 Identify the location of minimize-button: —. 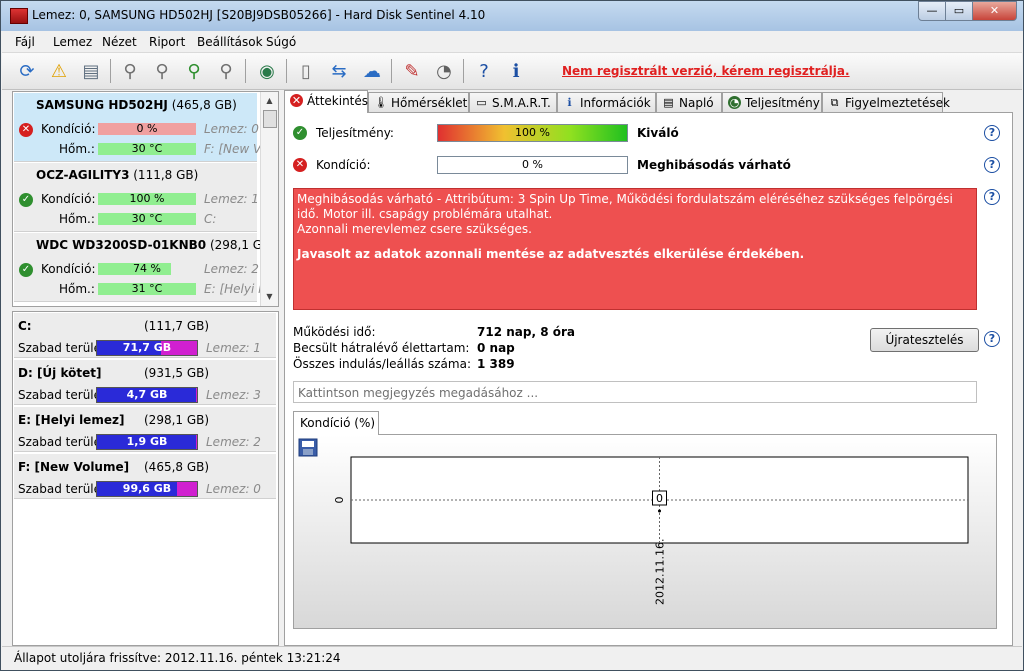
(932, 11).